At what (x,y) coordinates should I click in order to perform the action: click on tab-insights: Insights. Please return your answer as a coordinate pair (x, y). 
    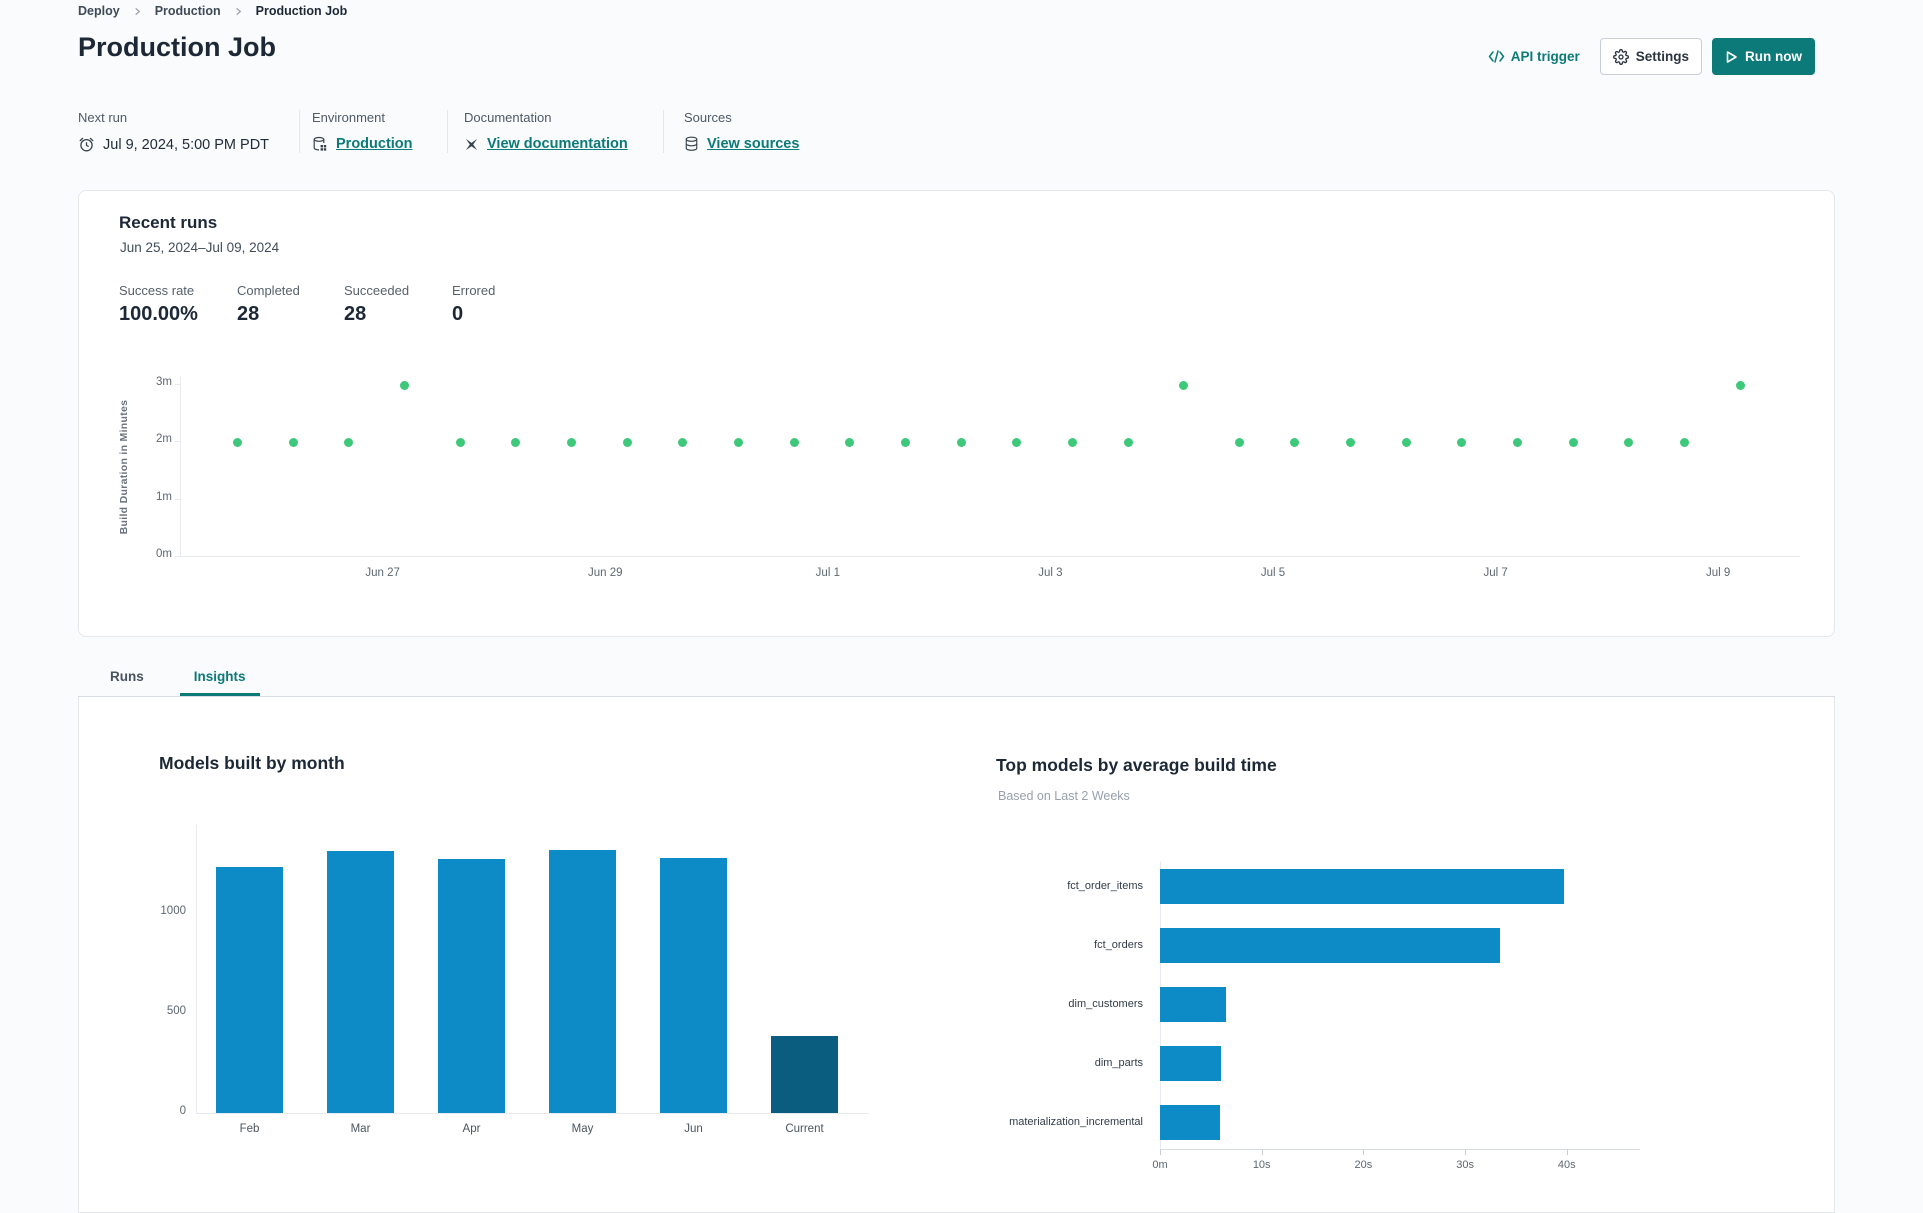
    Looking at the image, I should click on (219, 678).